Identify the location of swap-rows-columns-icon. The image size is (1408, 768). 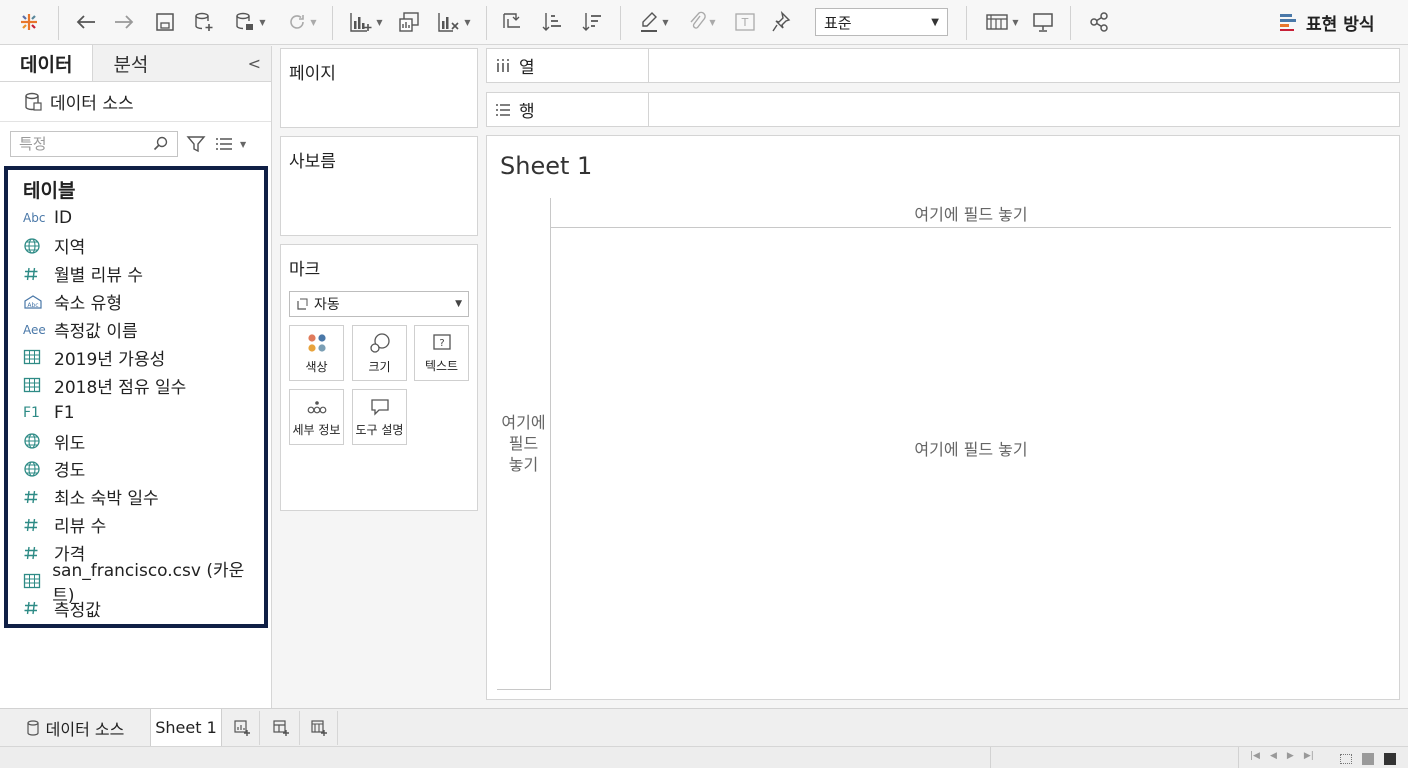
(512, 22).